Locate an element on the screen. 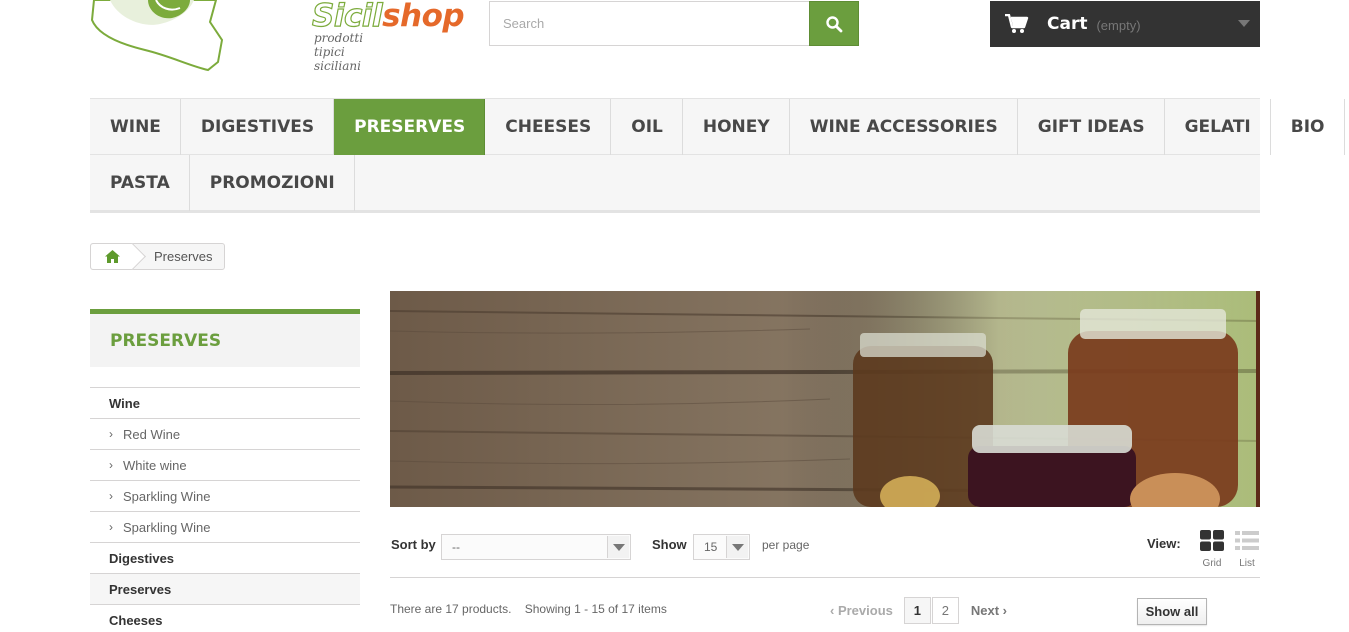 This screenshot has width=1349, height=632. brand-name: Sicilshop is located at coordinates (388, 17).